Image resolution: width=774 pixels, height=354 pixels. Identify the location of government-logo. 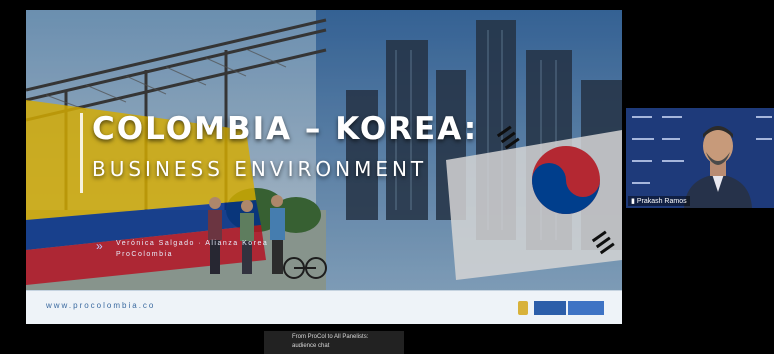
(564, 308).